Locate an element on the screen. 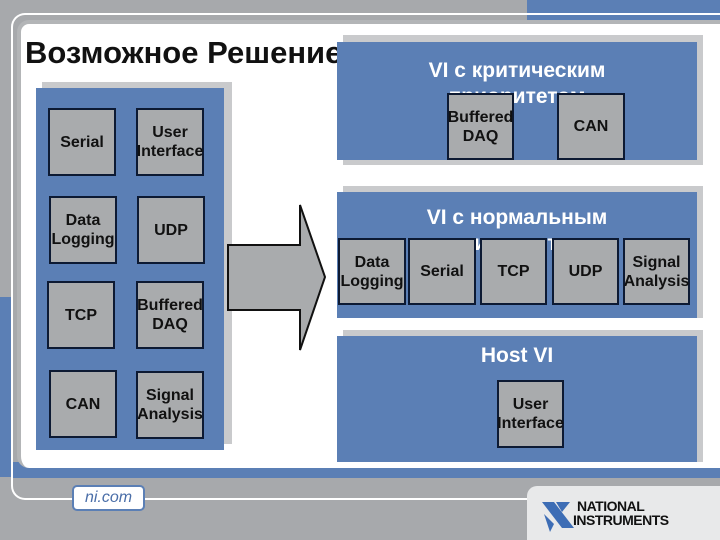 The image size is (720, 540). arrow-right-icon is located at coordinates (277, 277).